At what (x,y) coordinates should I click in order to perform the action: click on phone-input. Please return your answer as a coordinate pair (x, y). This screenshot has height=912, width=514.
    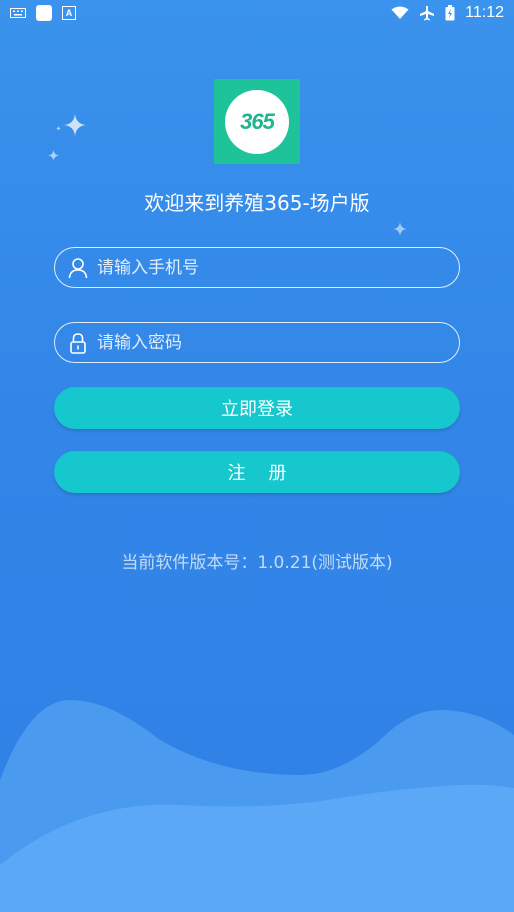
    Looking at the image, I should click on (257, 267).